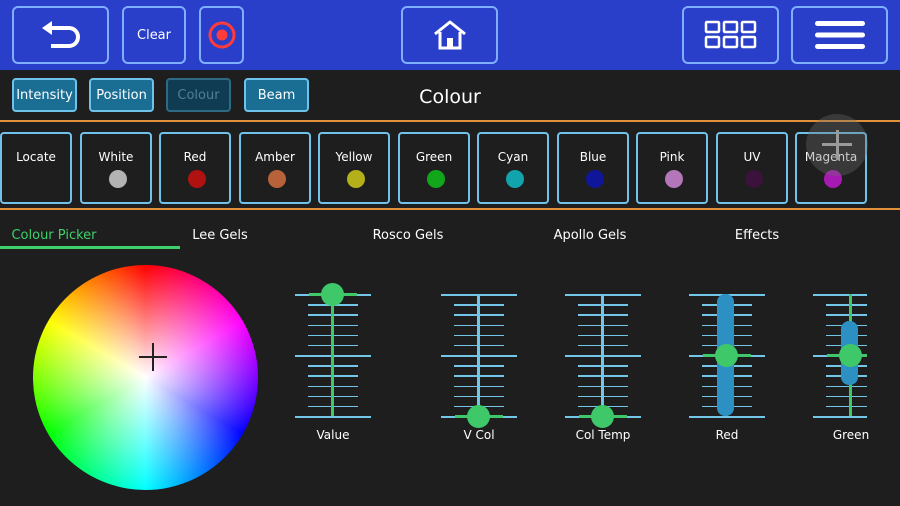 The image size is (900, 506). I want to click on fader-col-temp, so click(603, 356).